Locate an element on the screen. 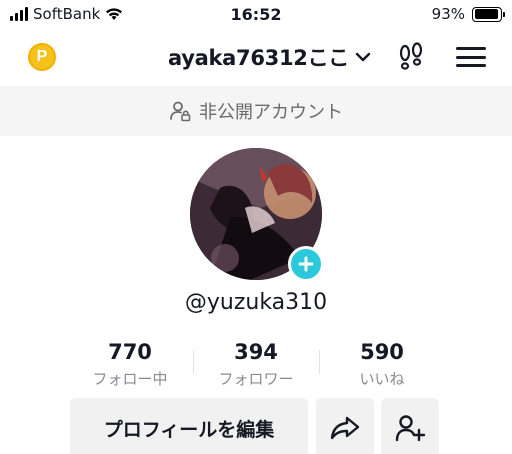 The width and height of the screenshot is (512, 454). profile-handle: @yuzuka310 is located at coordinates (256, 302).